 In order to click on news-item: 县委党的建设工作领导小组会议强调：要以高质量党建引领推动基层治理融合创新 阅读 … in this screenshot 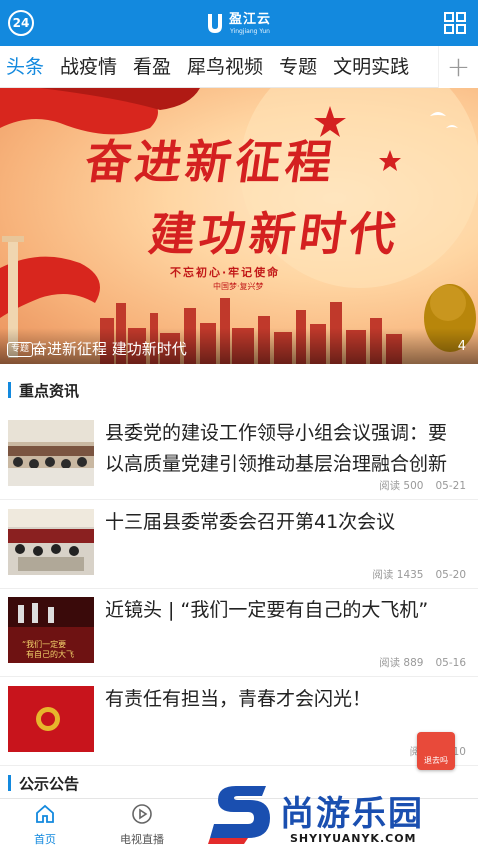, I will do `click(239, 456)`.